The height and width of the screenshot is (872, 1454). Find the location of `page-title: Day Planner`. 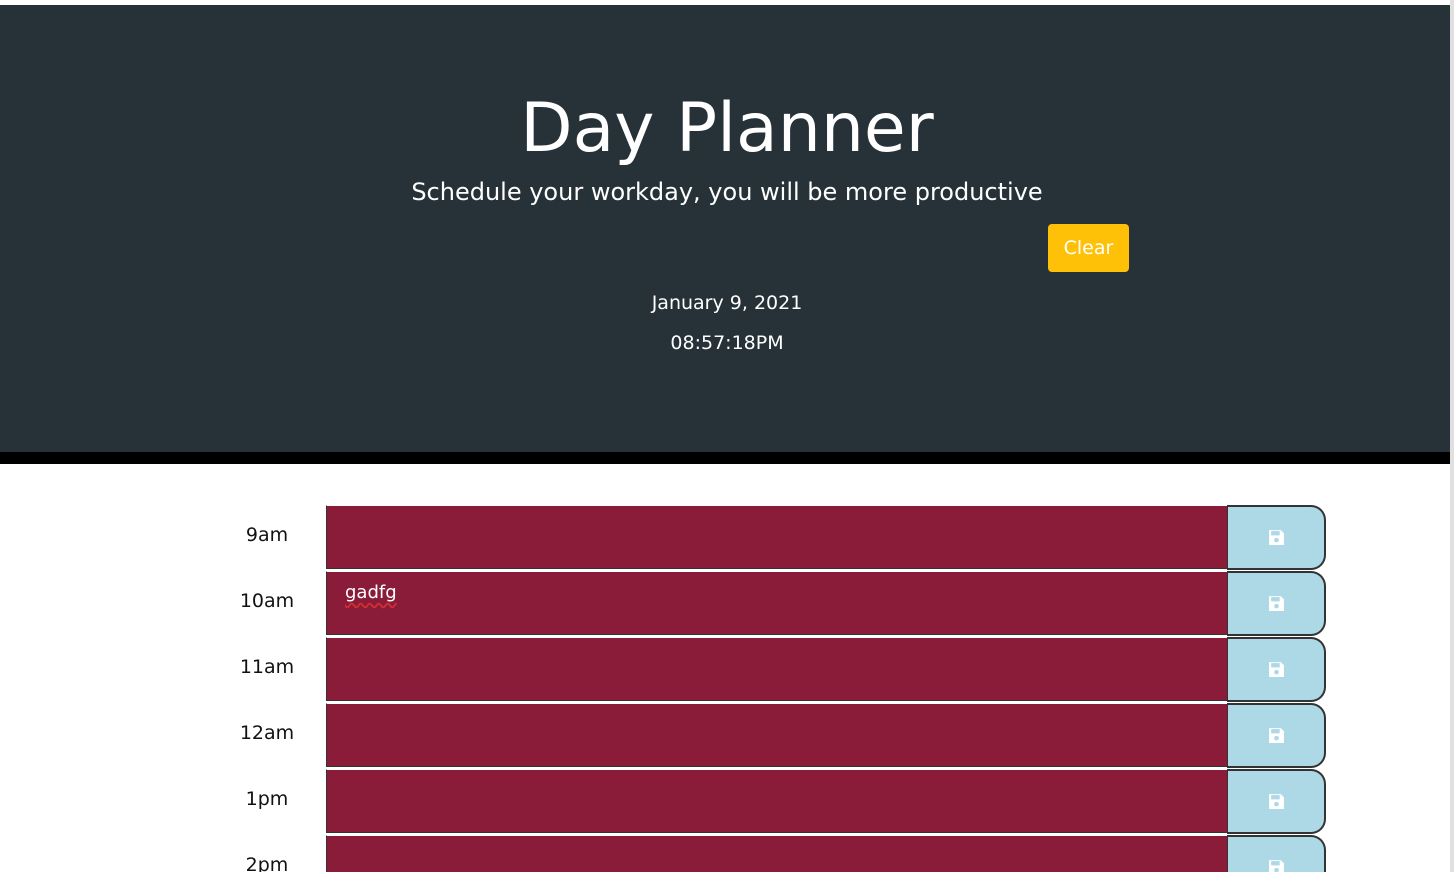

page-title: Day Planner is located at coordinates (727, 128).